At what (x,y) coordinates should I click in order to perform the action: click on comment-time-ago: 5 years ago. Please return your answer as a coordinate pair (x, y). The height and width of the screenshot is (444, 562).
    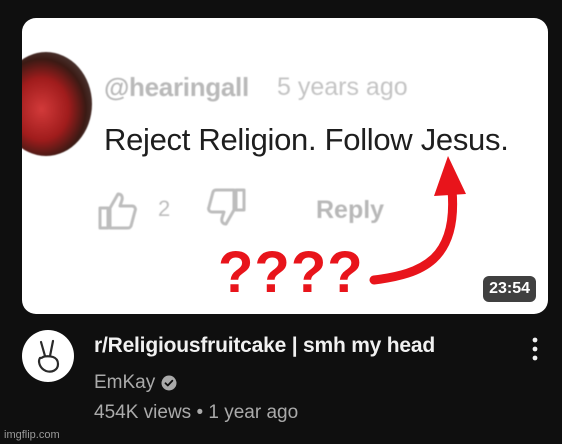
    Looking at the image, I should click on (342, 87).